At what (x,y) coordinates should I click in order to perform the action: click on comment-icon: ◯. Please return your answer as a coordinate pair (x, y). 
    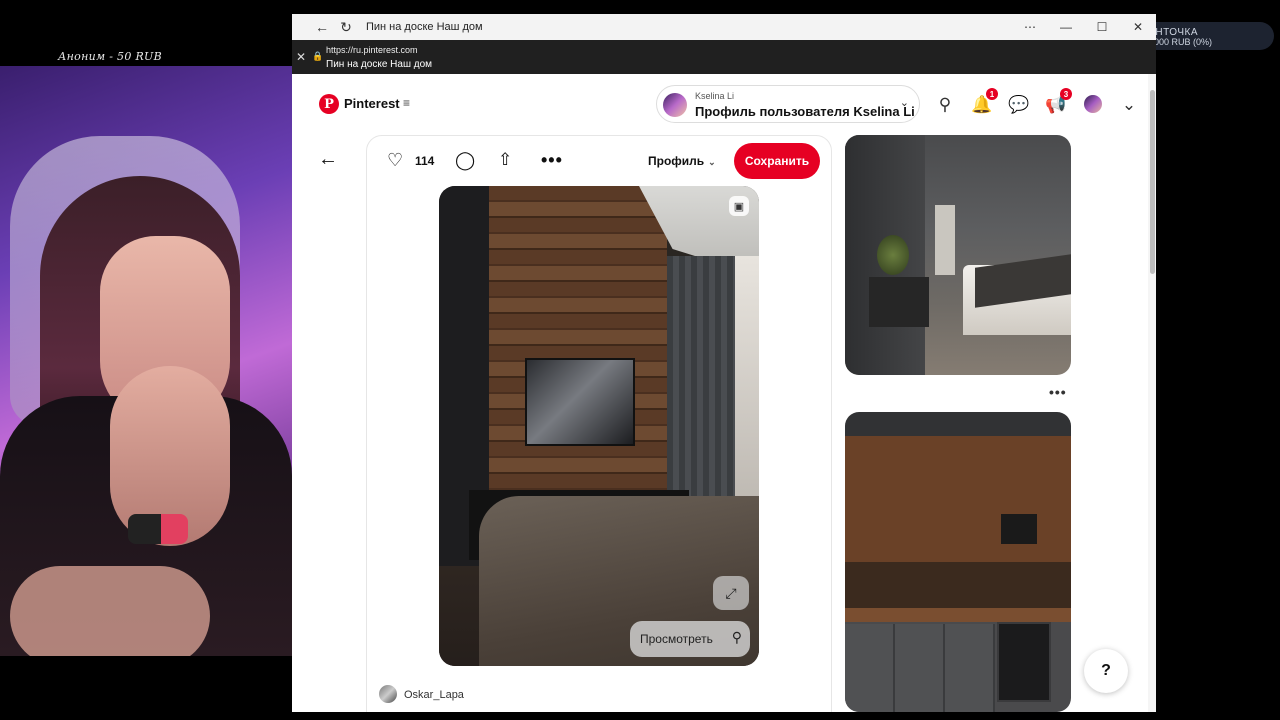
    Looking at the image, I should click on (465, 160).